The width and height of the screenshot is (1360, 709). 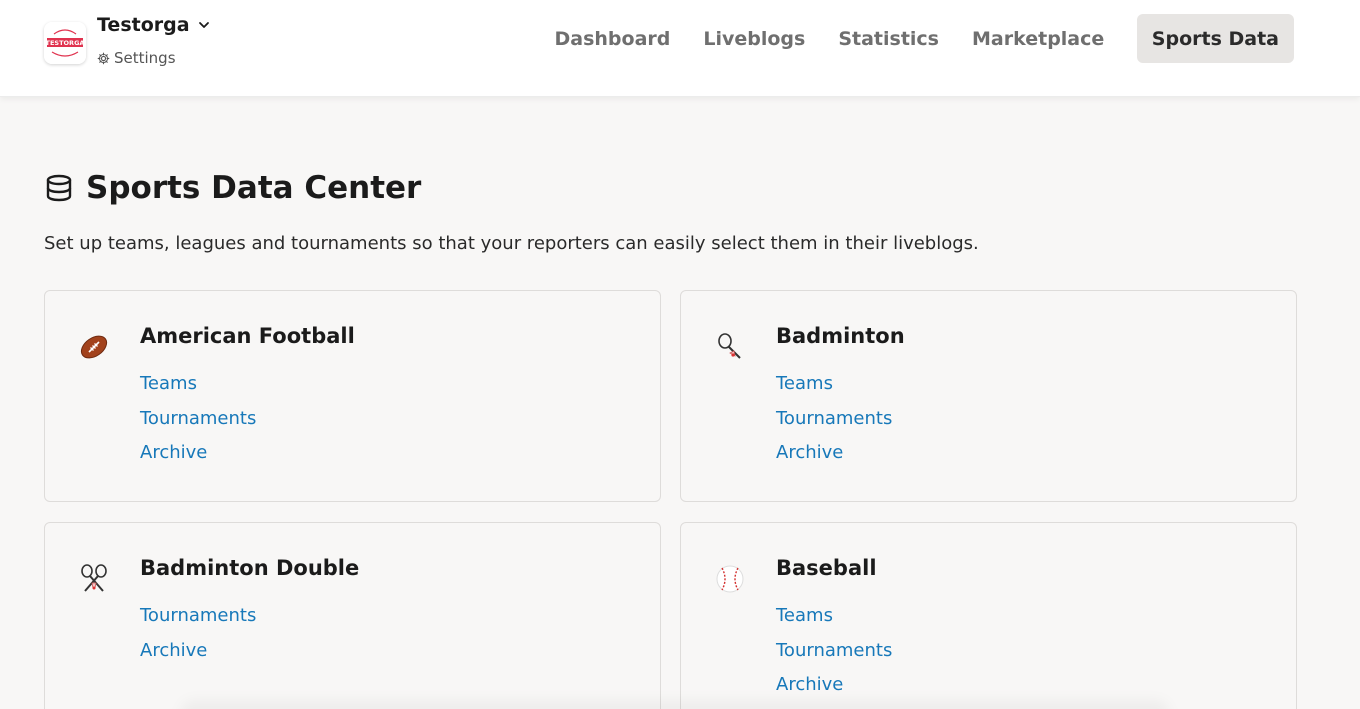 What do you see at coordinates (889, 38) in the screenshot?
I see `nav-statistics: Statistics` at bounding box center [889, 38].